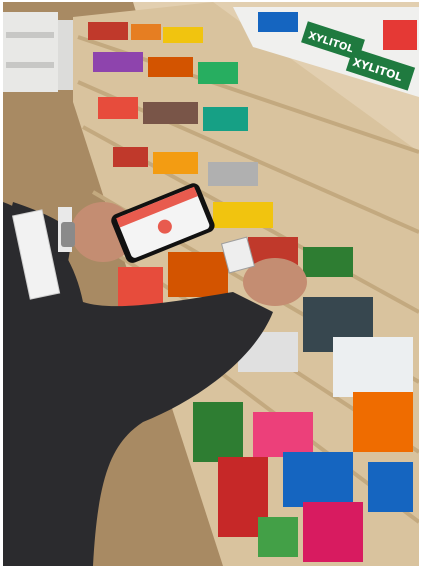 This screenshot has height=571, width=422. What do you see at coordinates (68, 234) in the screenshot?
I see `wristwatch` at bounding box center [68, 234].